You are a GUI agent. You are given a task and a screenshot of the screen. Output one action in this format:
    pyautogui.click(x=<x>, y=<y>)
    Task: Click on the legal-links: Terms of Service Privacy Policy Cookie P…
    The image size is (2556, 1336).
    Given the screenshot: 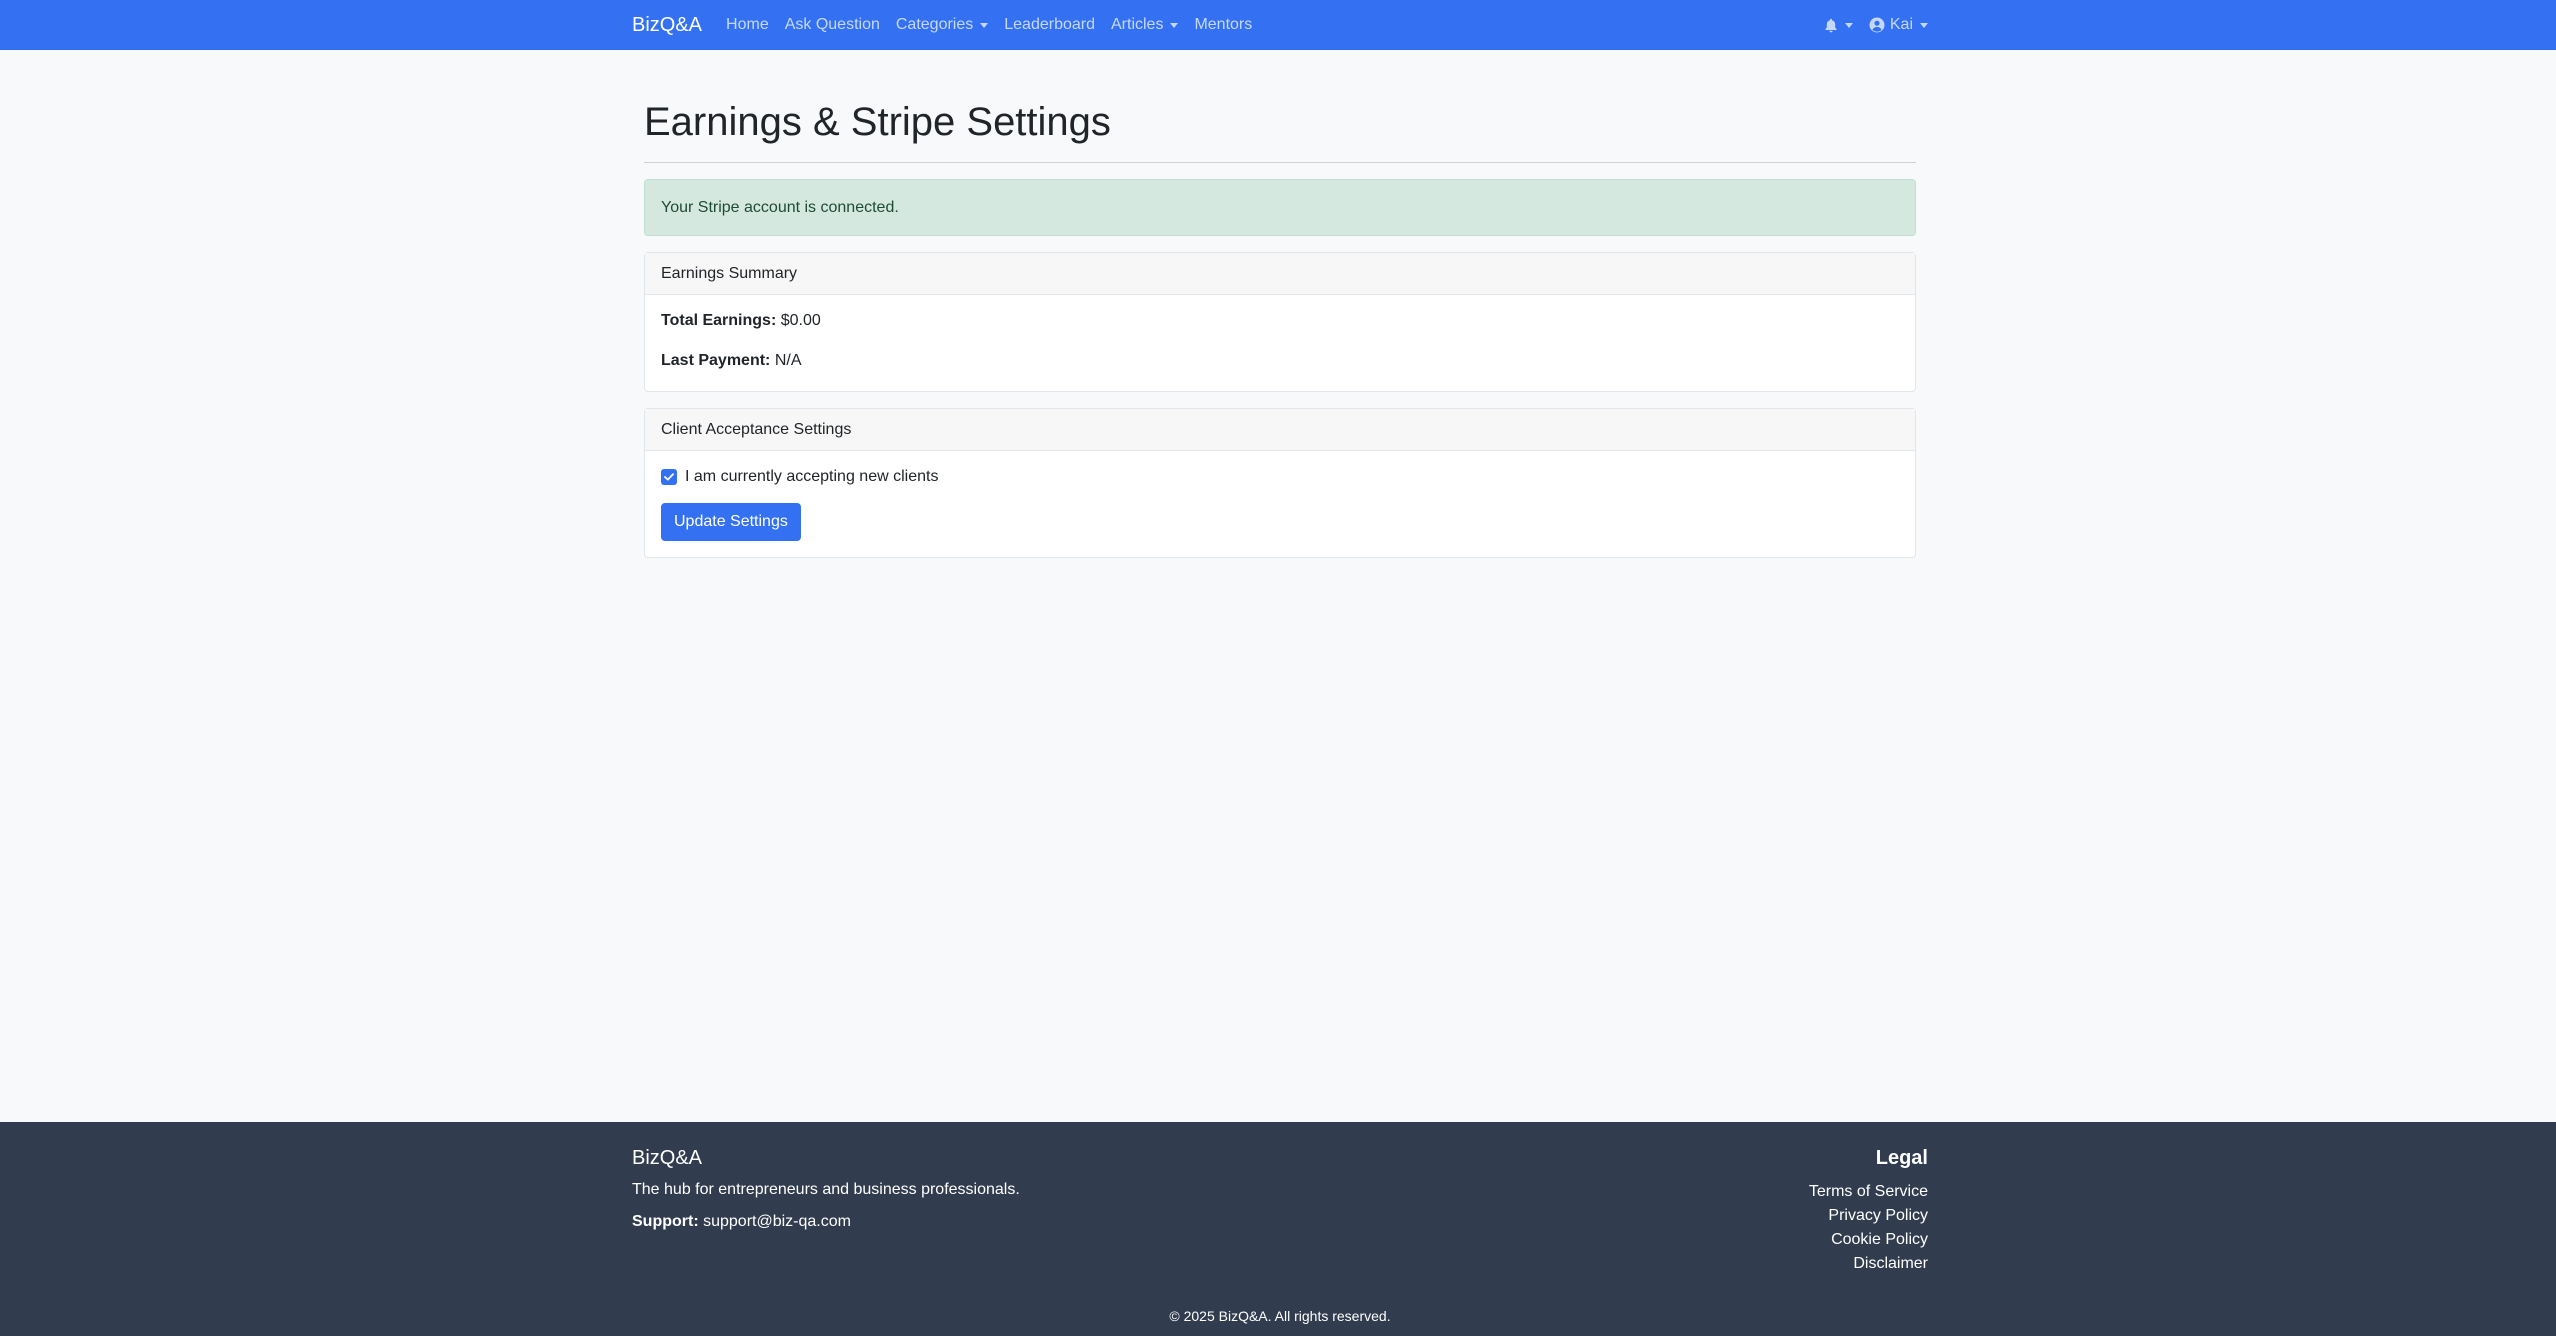 What is the action you would take?
    pyautogui.click(x=1868, y=1228)
    